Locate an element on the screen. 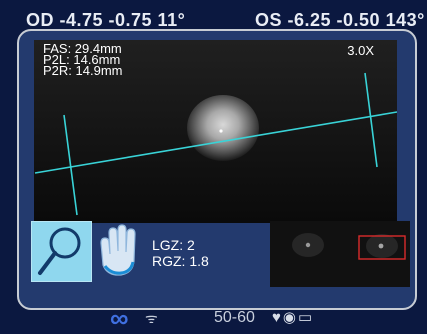 This screenshot has height=334, width=427. lgz-value: LGZ: 2 is located at coordinates (173, 245).